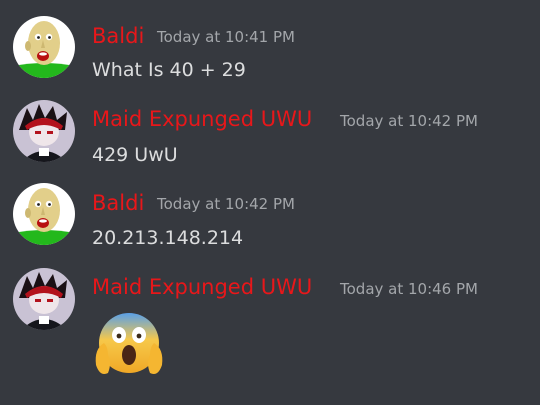 The width and height of the screenshot is (540, 405). I want to click on message-content: 429 UwU, so click(135, 155).